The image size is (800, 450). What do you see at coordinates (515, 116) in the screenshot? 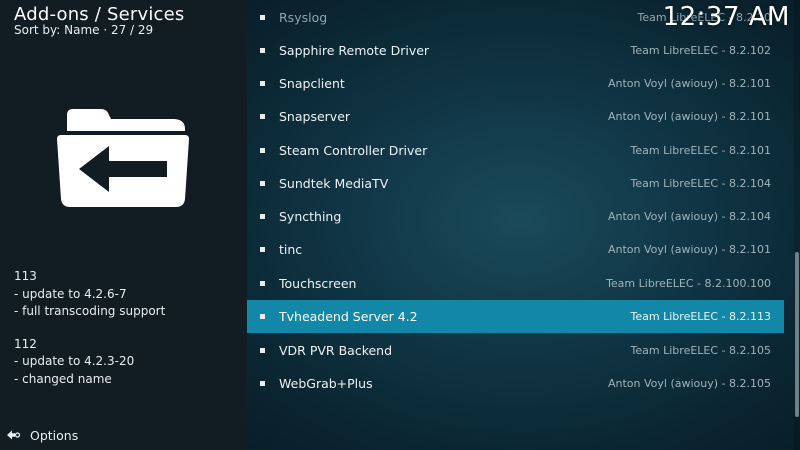
I see `list-item-snapserver: Snapserver Anton Voyl (awiouy) - 8.2.101` at bounding box center [515, 116].